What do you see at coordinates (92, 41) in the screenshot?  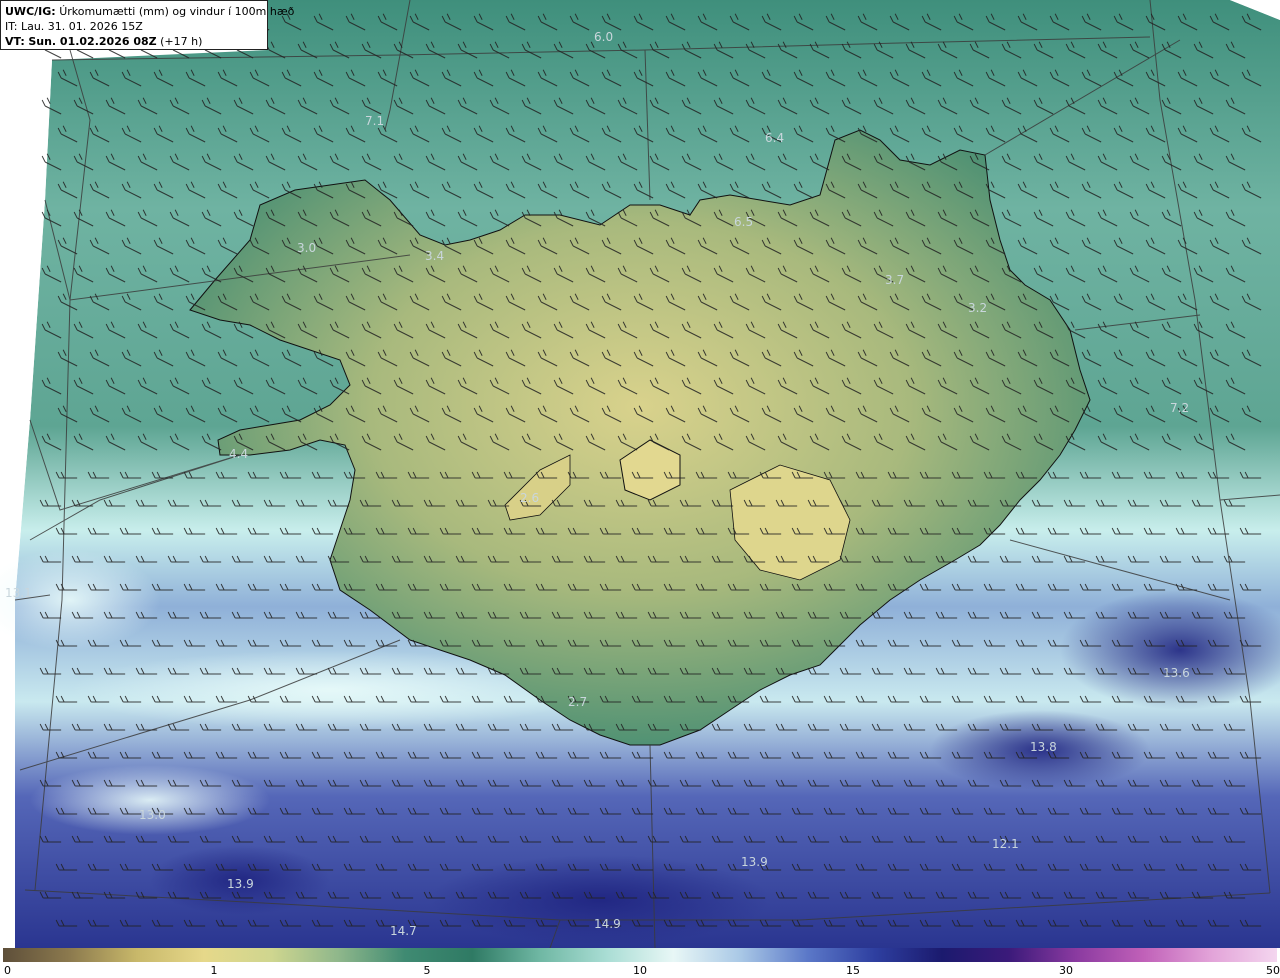 I see `valid-time: Sun. 01.02.2026 08Z` at bounding box center [92, 41].